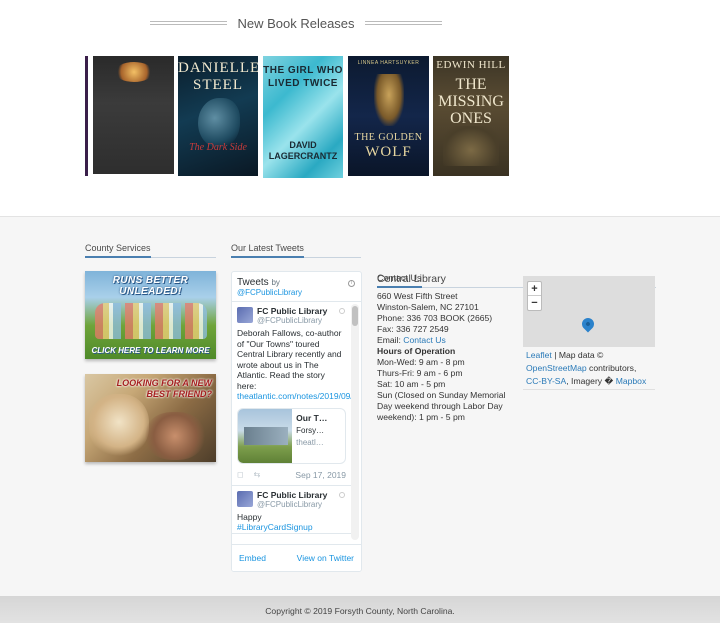 The width and height of the screenshot is (720, 623). Describe the element at coordinates (589, 311) in the screenshot. I see `location-map: + −` at that location.